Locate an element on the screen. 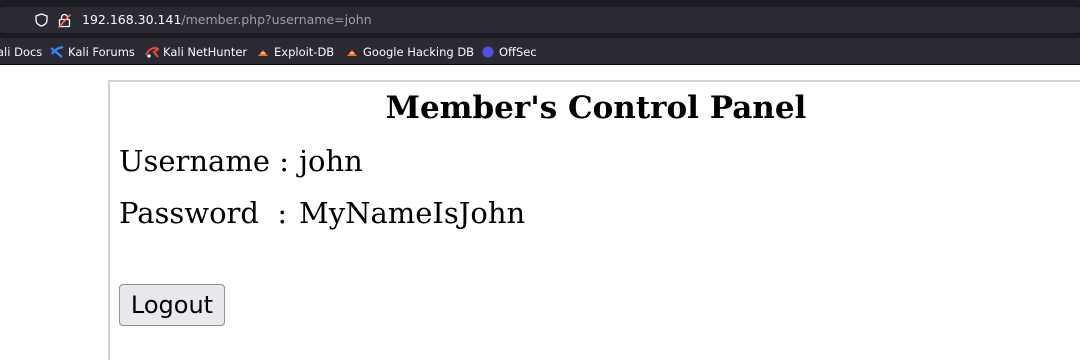 The image size is (1080, 360). kali-forums-icon is located at coordinates (57, 52).